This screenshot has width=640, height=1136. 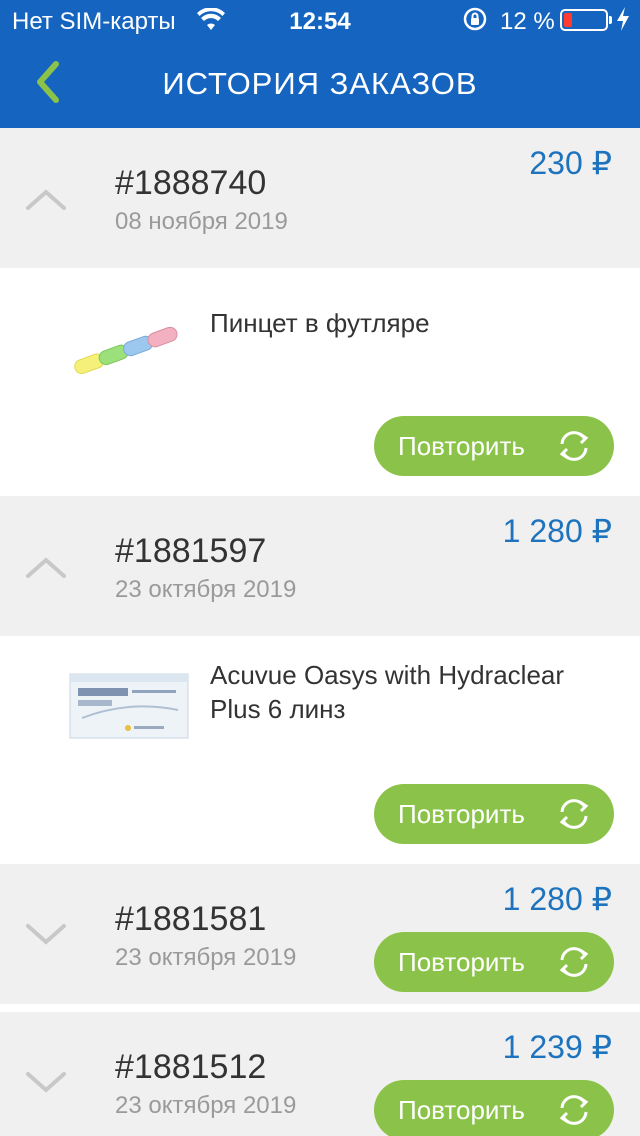 What do you see at coordinates (191, 551) in the screenshot?
I see `order-number: #1881597` at bounding box center [191, 551].